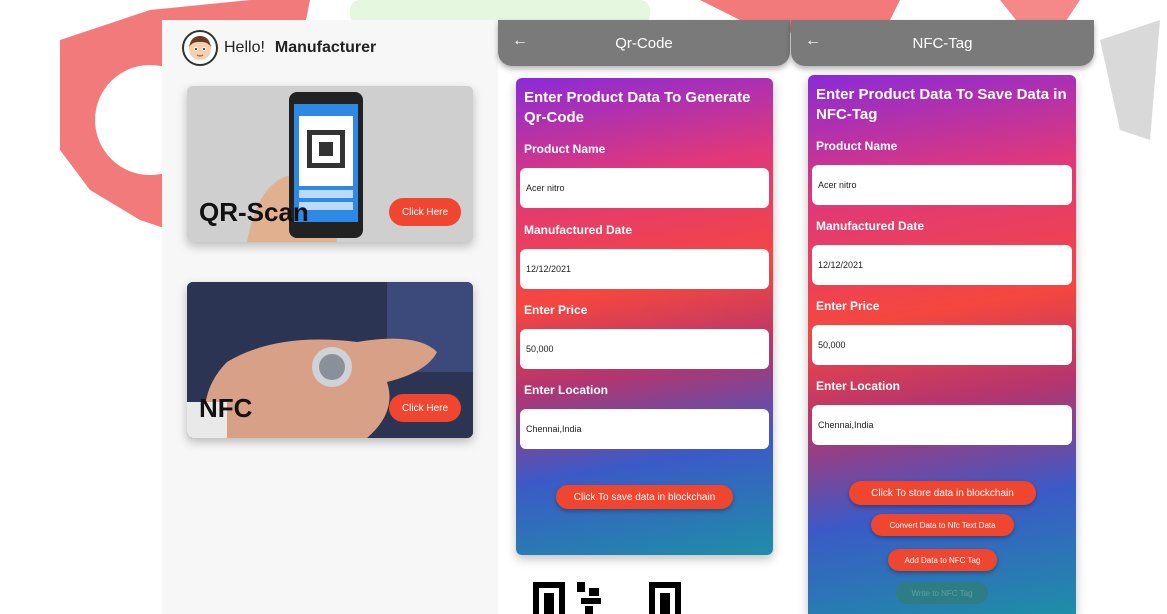 The height and width of the screenshot is (614, 1167). What do you see at coordinates (244, 47) in the screenshot?
I see `greeting-text: Hello!` at bounding box center [244, 47].